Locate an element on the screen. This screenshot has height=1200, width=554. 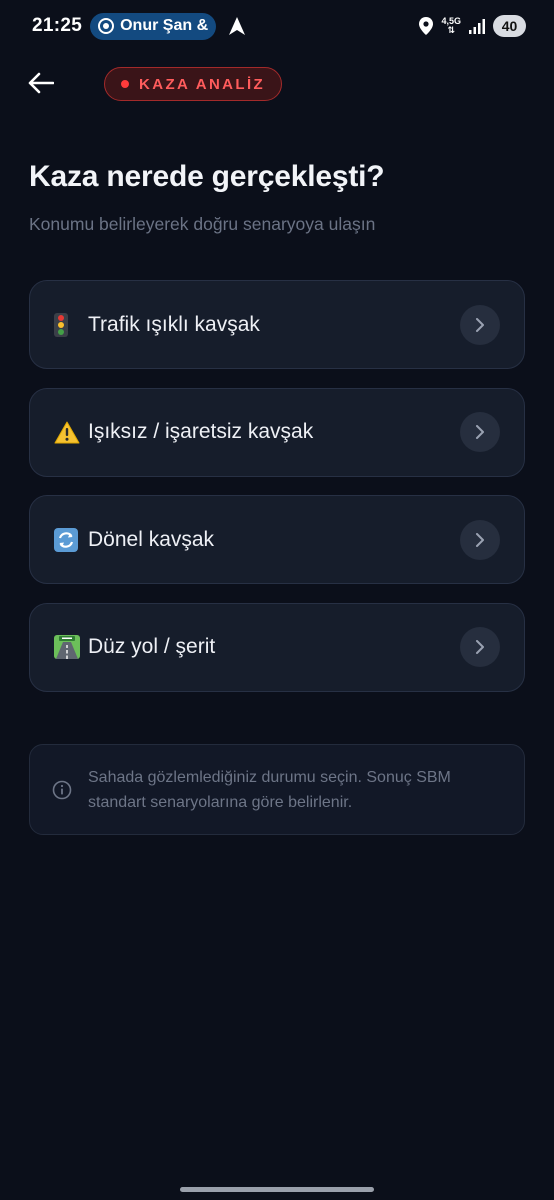
option-label: Düz yol / şerit is located at coordinates (152, 646).